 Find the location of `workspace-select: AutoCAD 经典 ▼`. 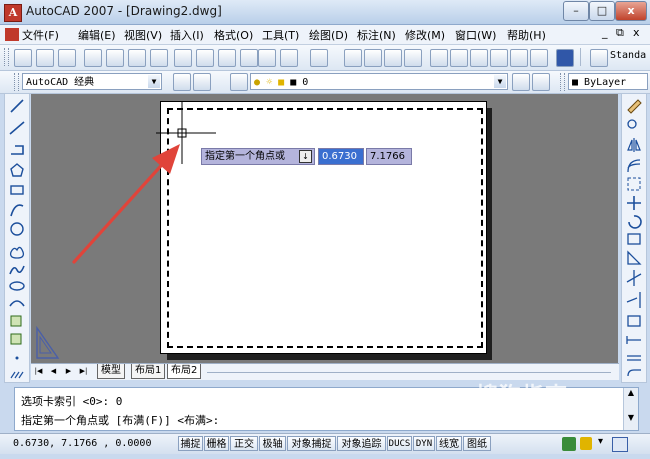

workspace-select: AutoCAD 经典 ▼ is located at coordinates (92, 81).